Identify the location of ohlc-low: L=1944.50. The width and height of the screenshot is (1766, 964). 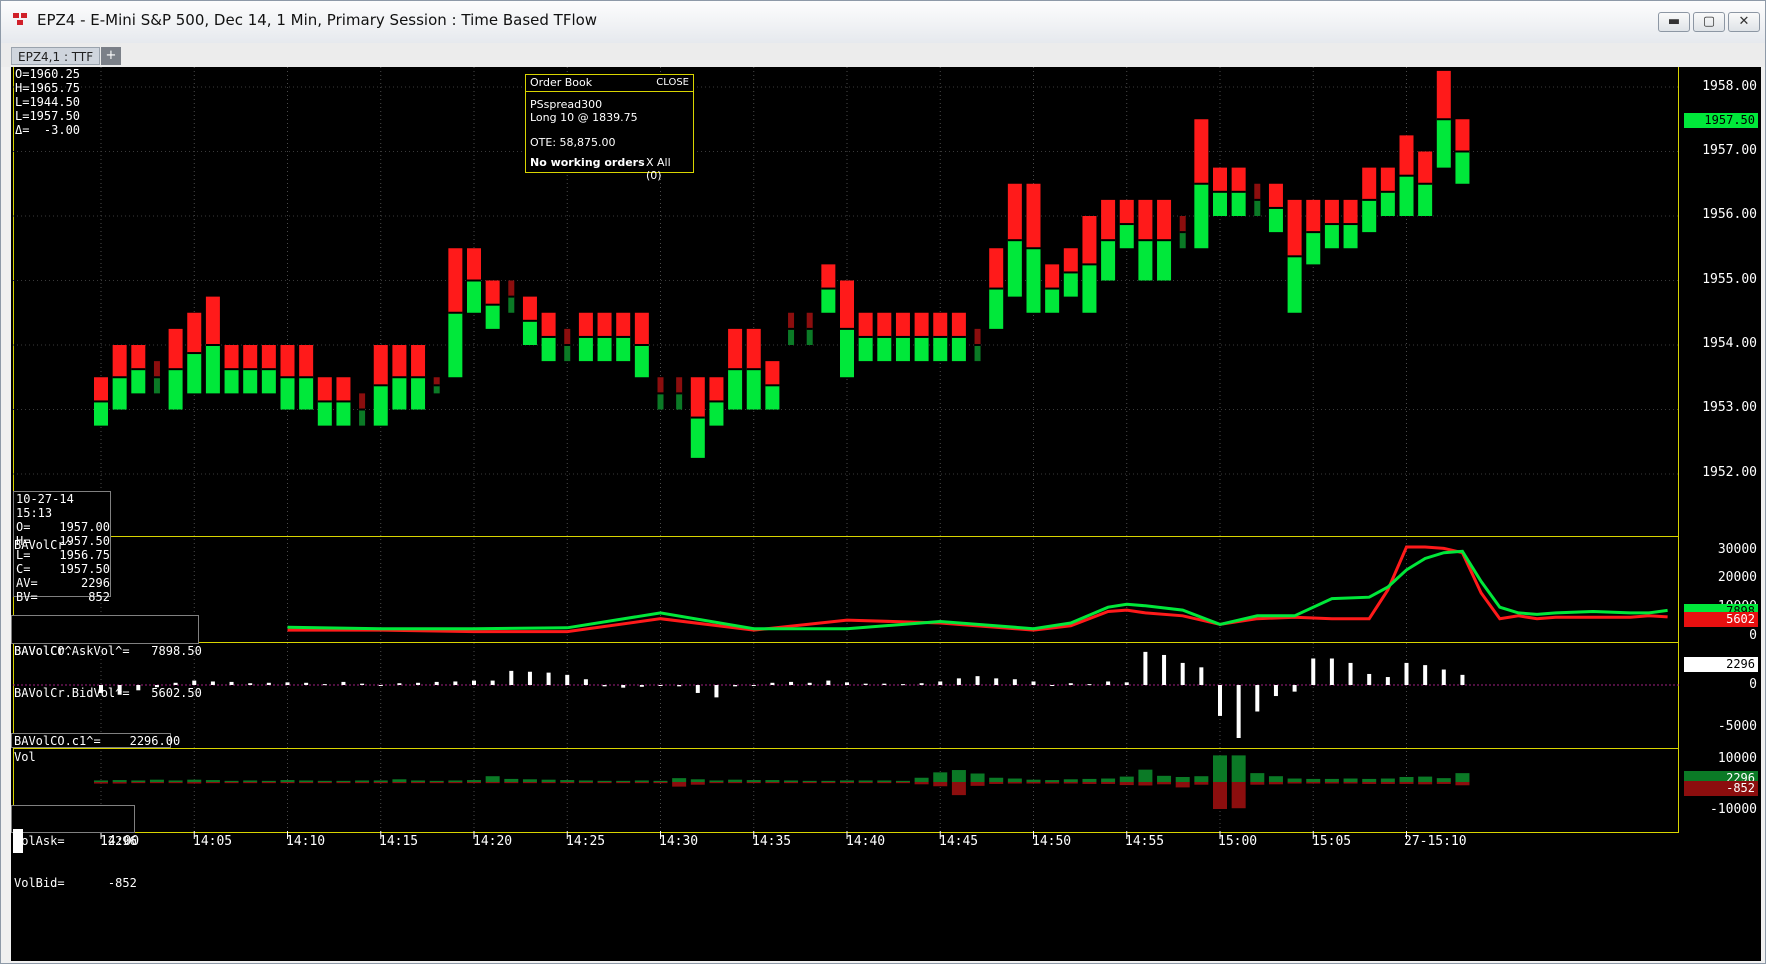
(48, 102).